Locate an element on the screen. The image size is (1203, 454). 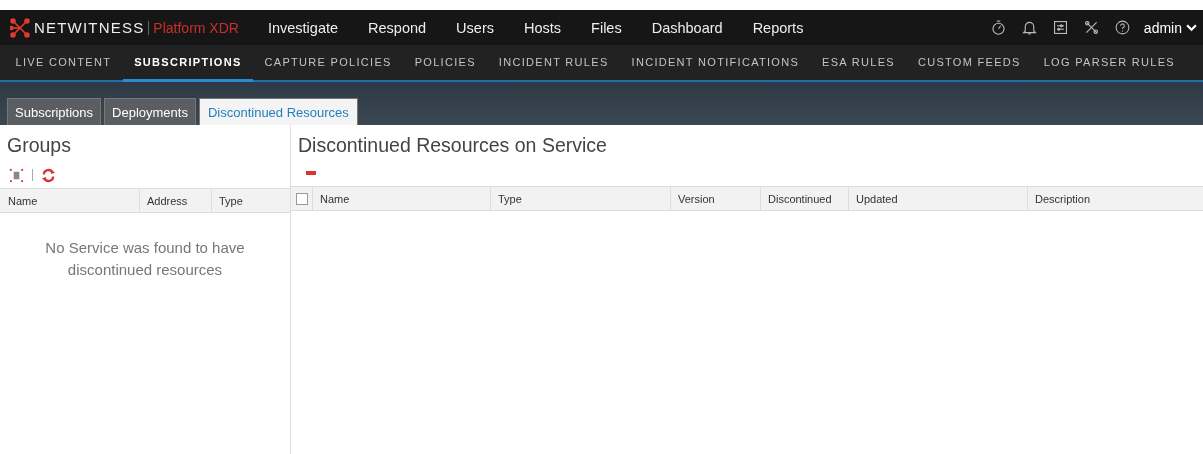
subnav-tab: INCIDENT NOTIFICATIONS is located at coordinates (715, 63).